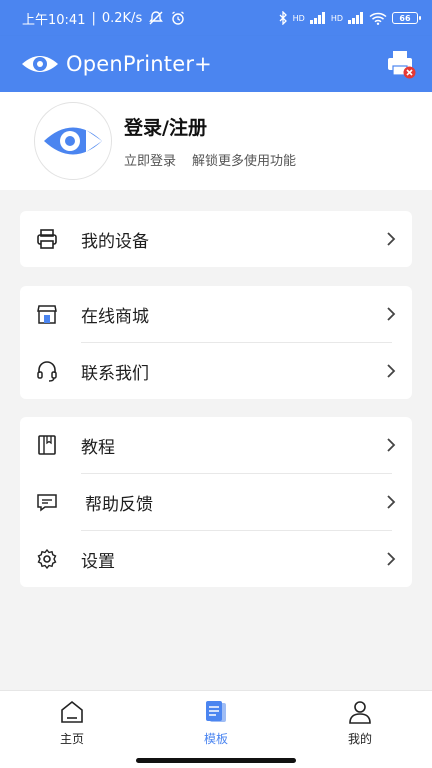  What do you see at coordinates (119, 504) in the screenshot?
I see `menu-label-help-feedback: 帮助反馈` at bounding box center [119, 504].